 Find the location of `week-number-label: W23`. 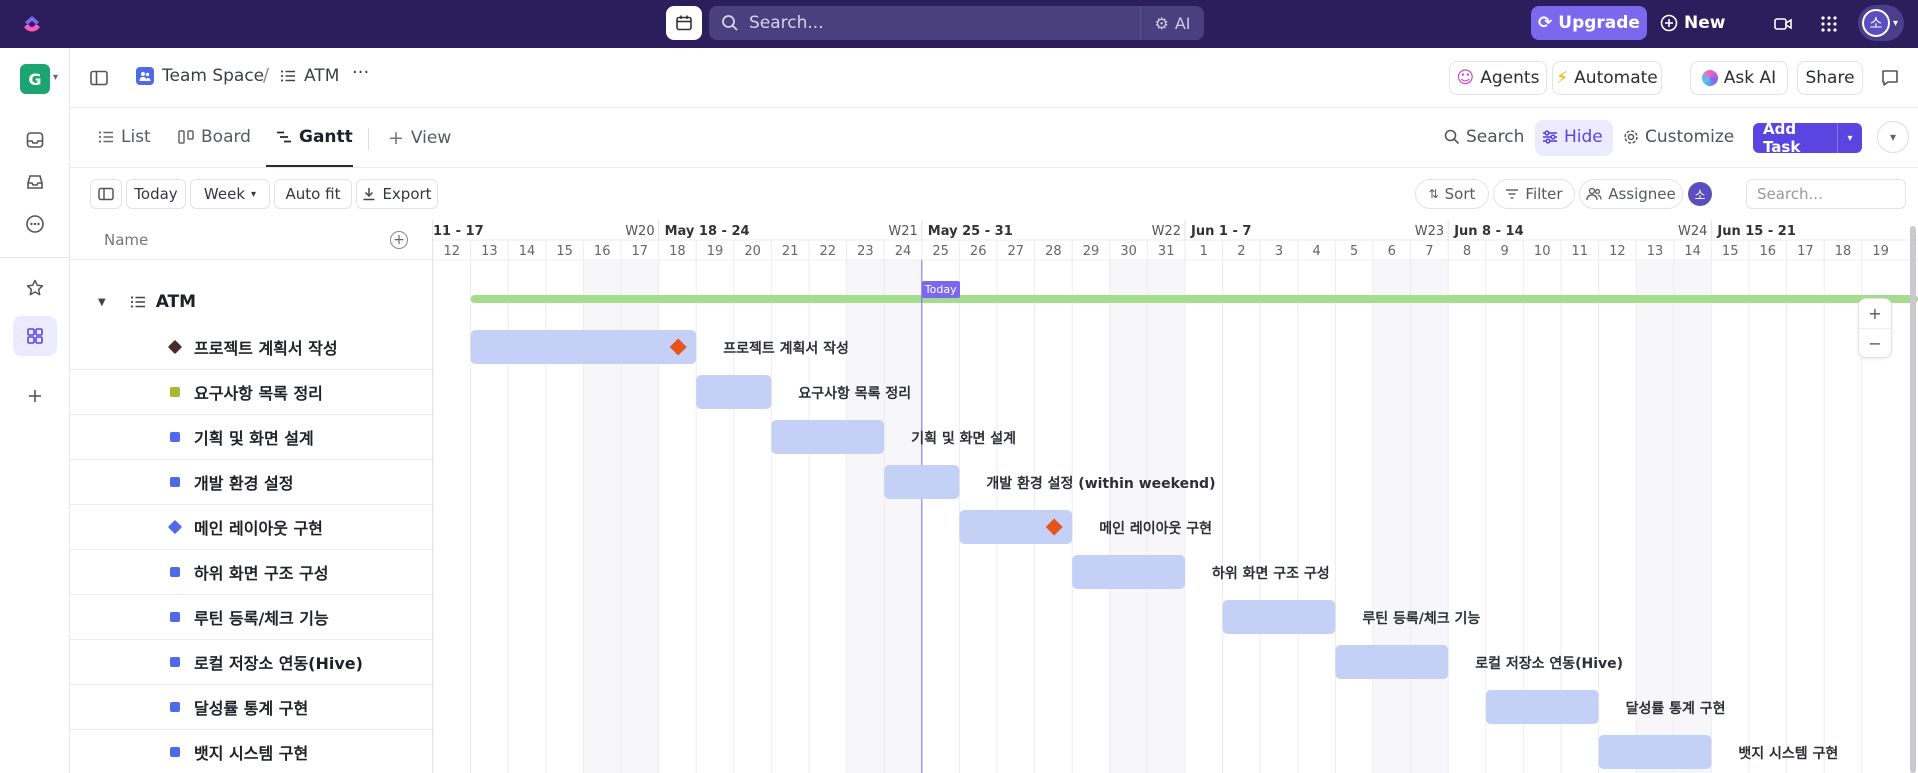

week-number-label: W23 is located at coordinates (1429, 231).